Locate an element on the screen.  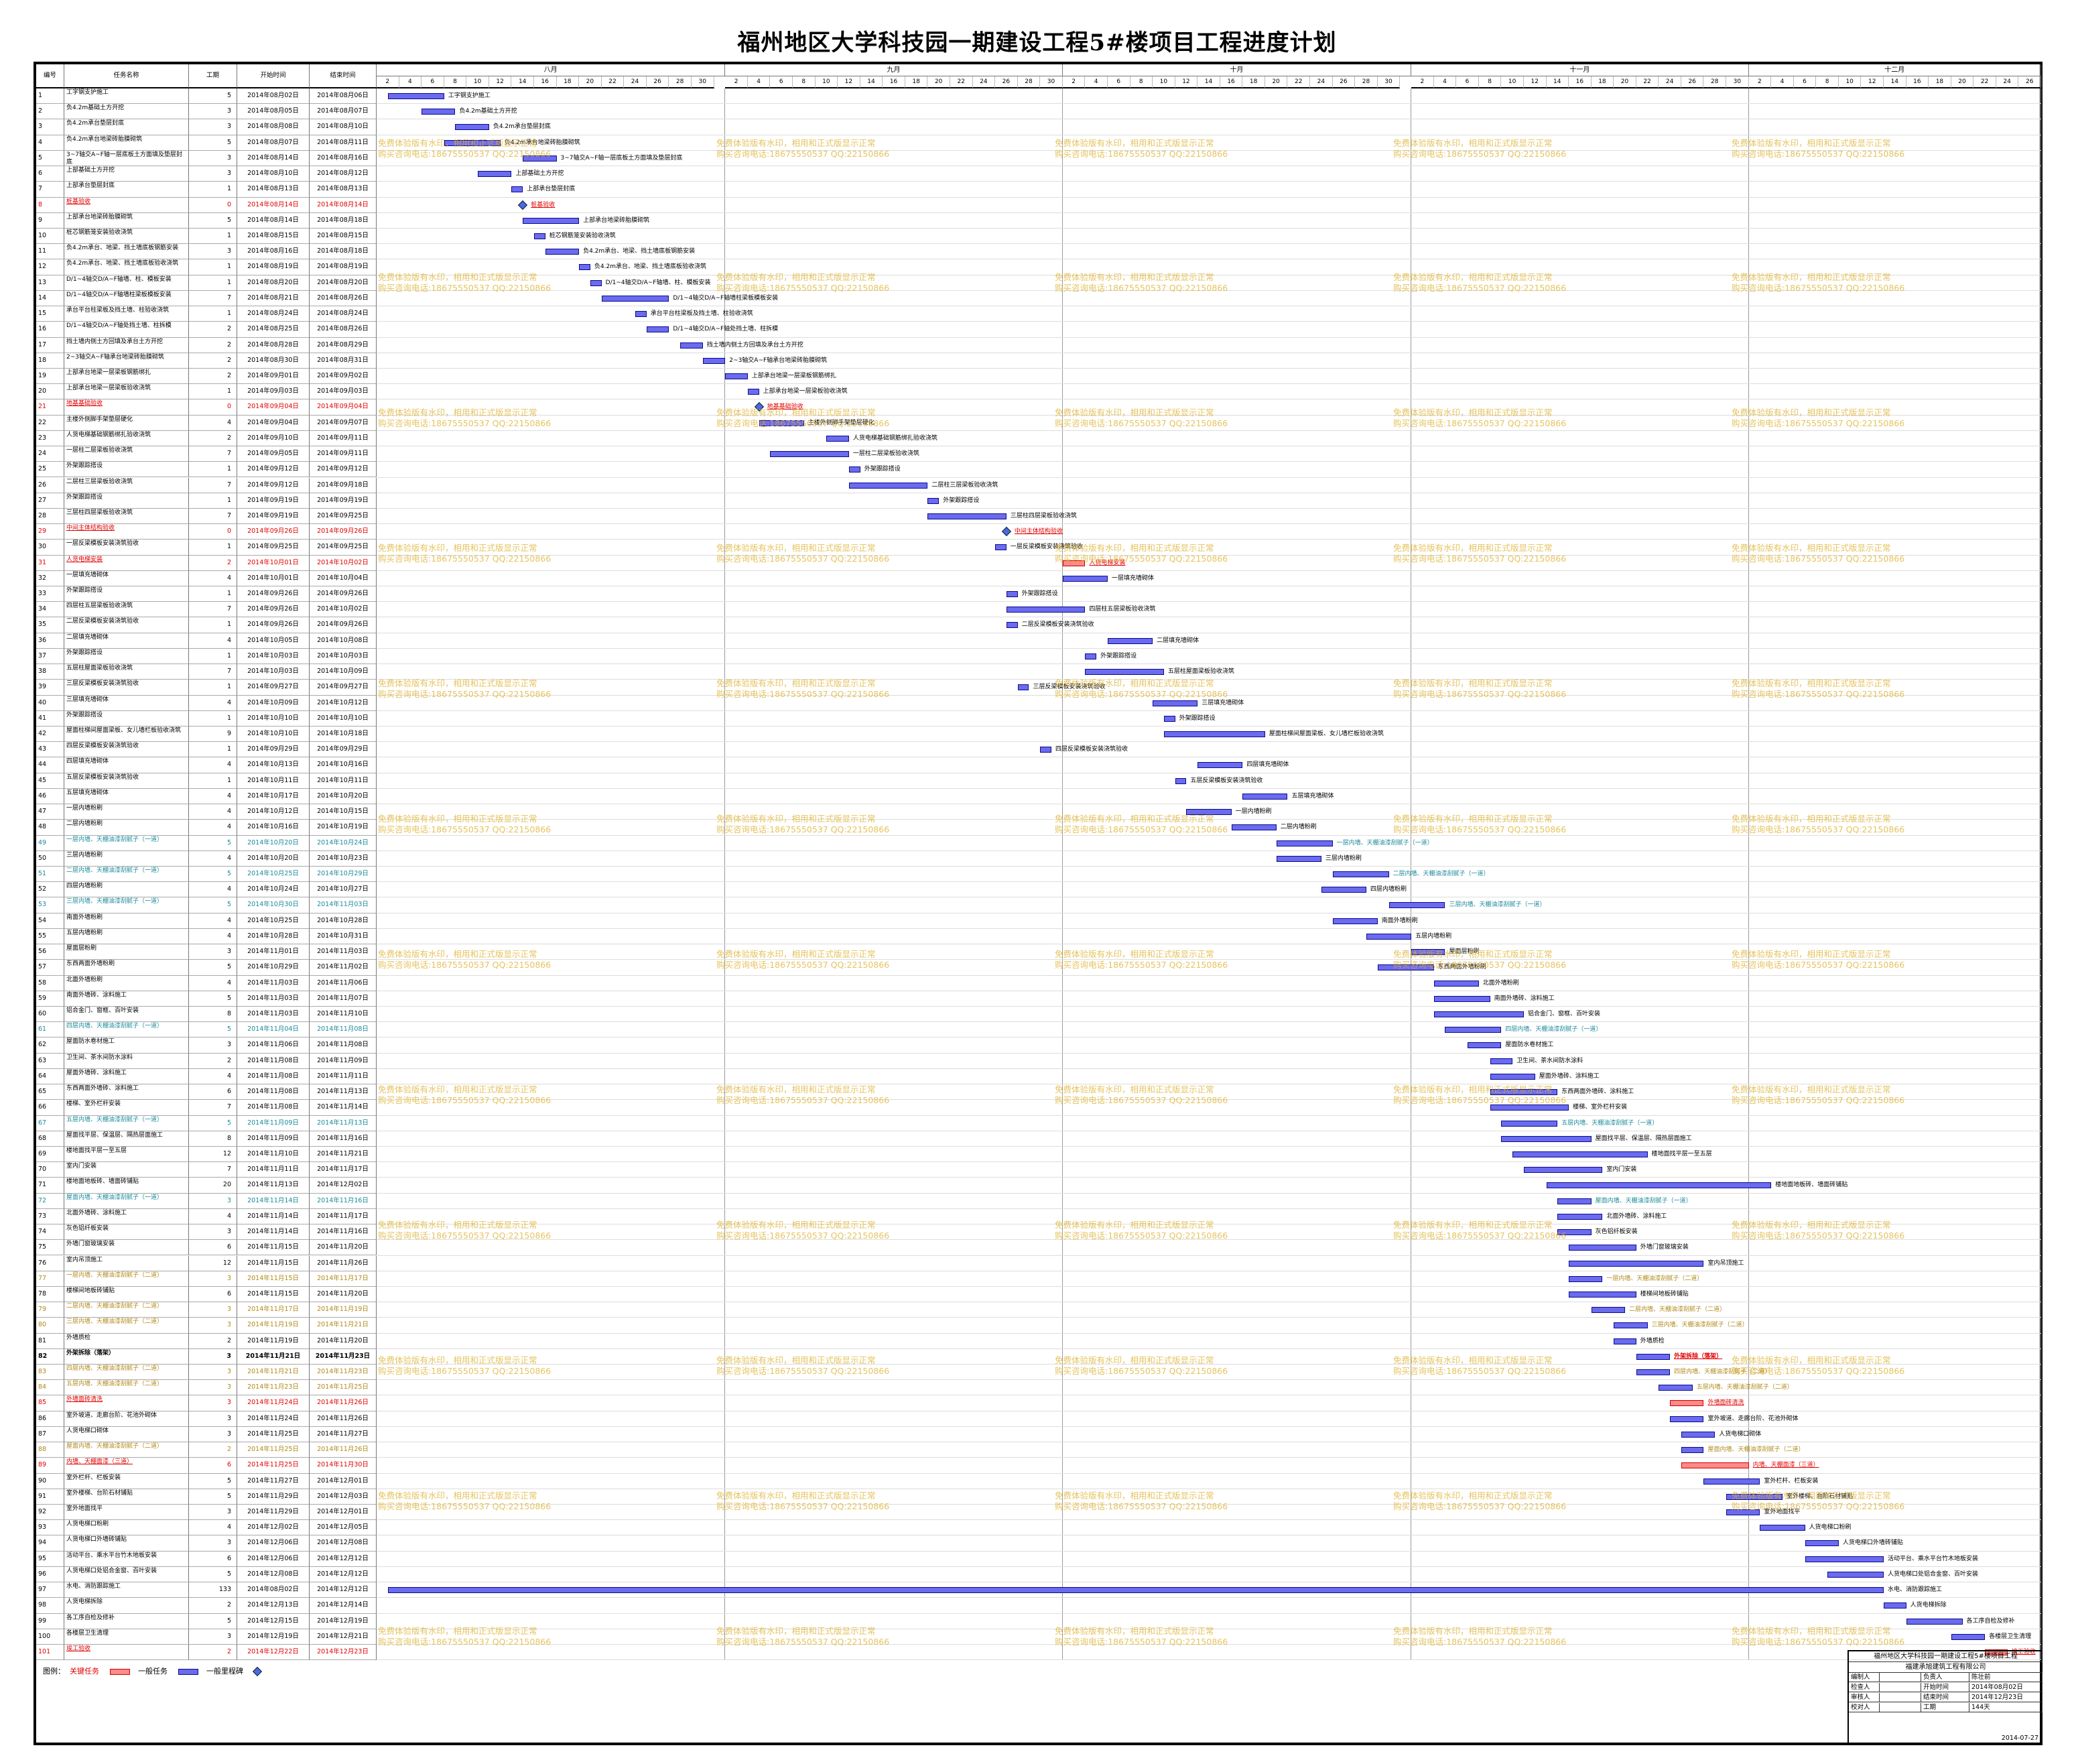
task-bar-label: 五层柱屋面梁板验收浇筑 is located at coordinates (1200, 672).